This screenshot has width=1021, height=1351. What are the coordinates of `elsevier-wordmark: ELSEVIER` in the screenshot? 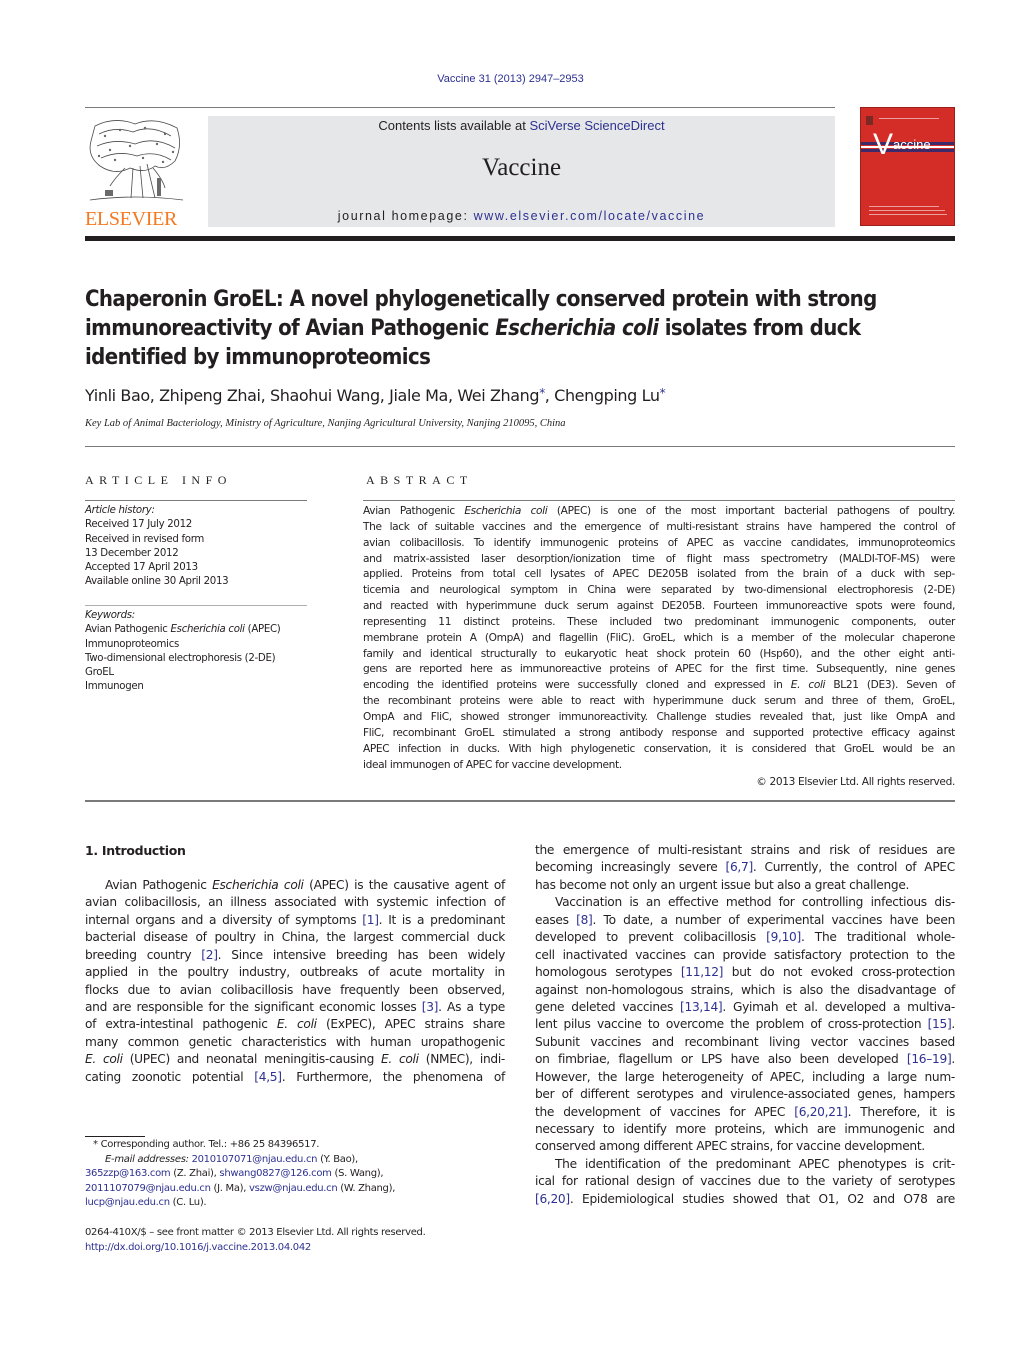 It's located at (131, 219).